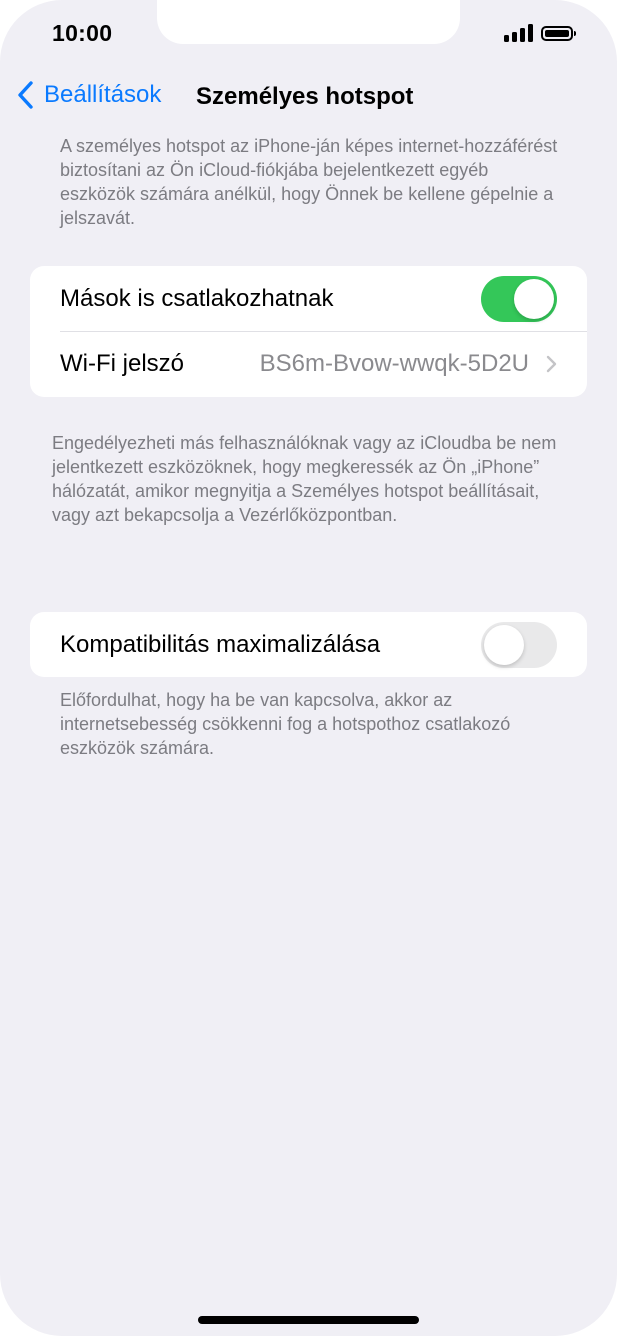 The height and width of the screenshot is (1336, 617). I want to click on wifi-password-row: Wi-Fi jelszó BS6m-Bvow-wwqk-5D2U, so click(308, 363).